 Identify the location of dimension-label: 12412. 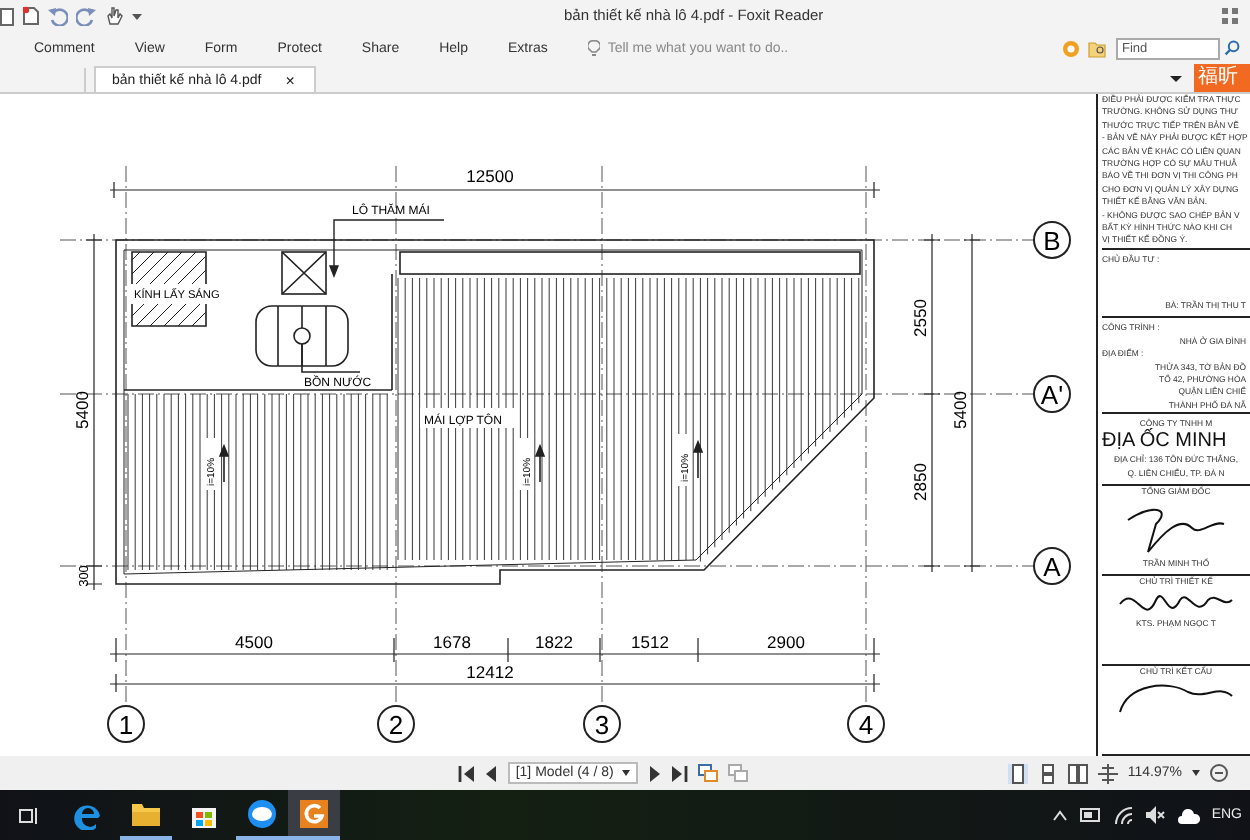
(490, 672).